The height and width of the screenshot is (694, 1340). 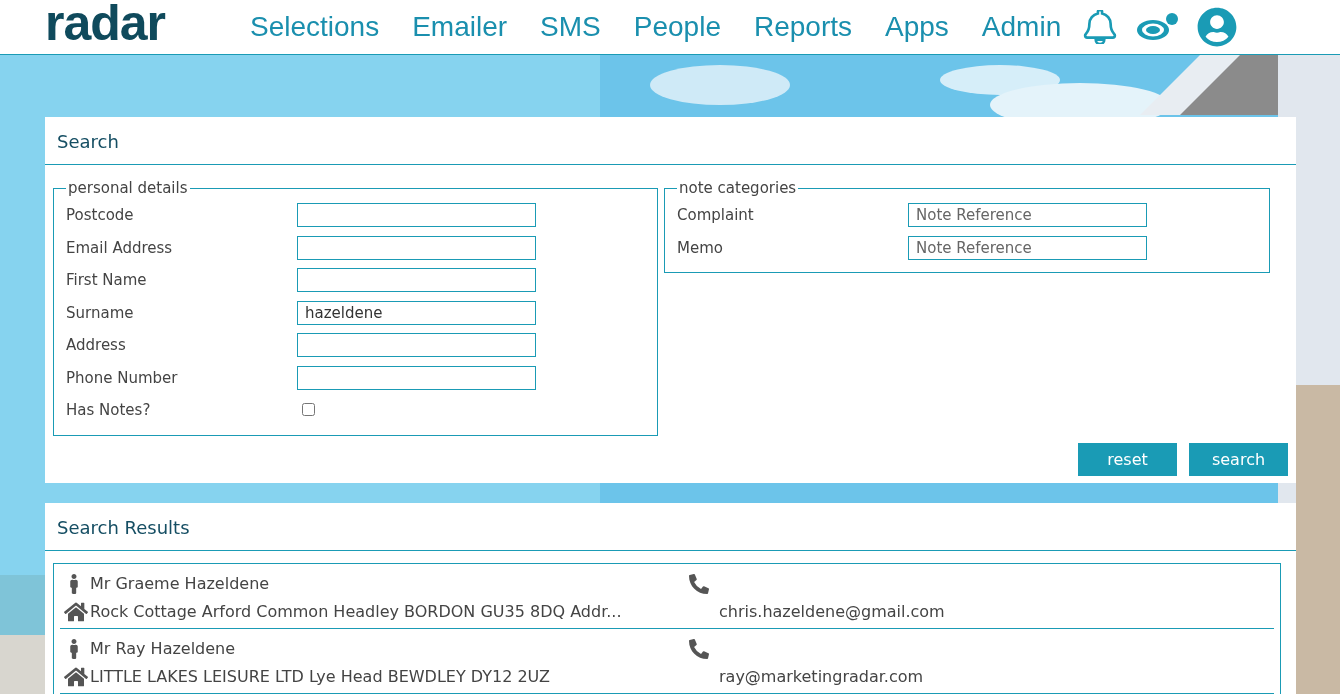 What do you see at coordinates (315, 27) in the screenshot?
I see `nav-link: Selections` at bounding box center [315, 27].